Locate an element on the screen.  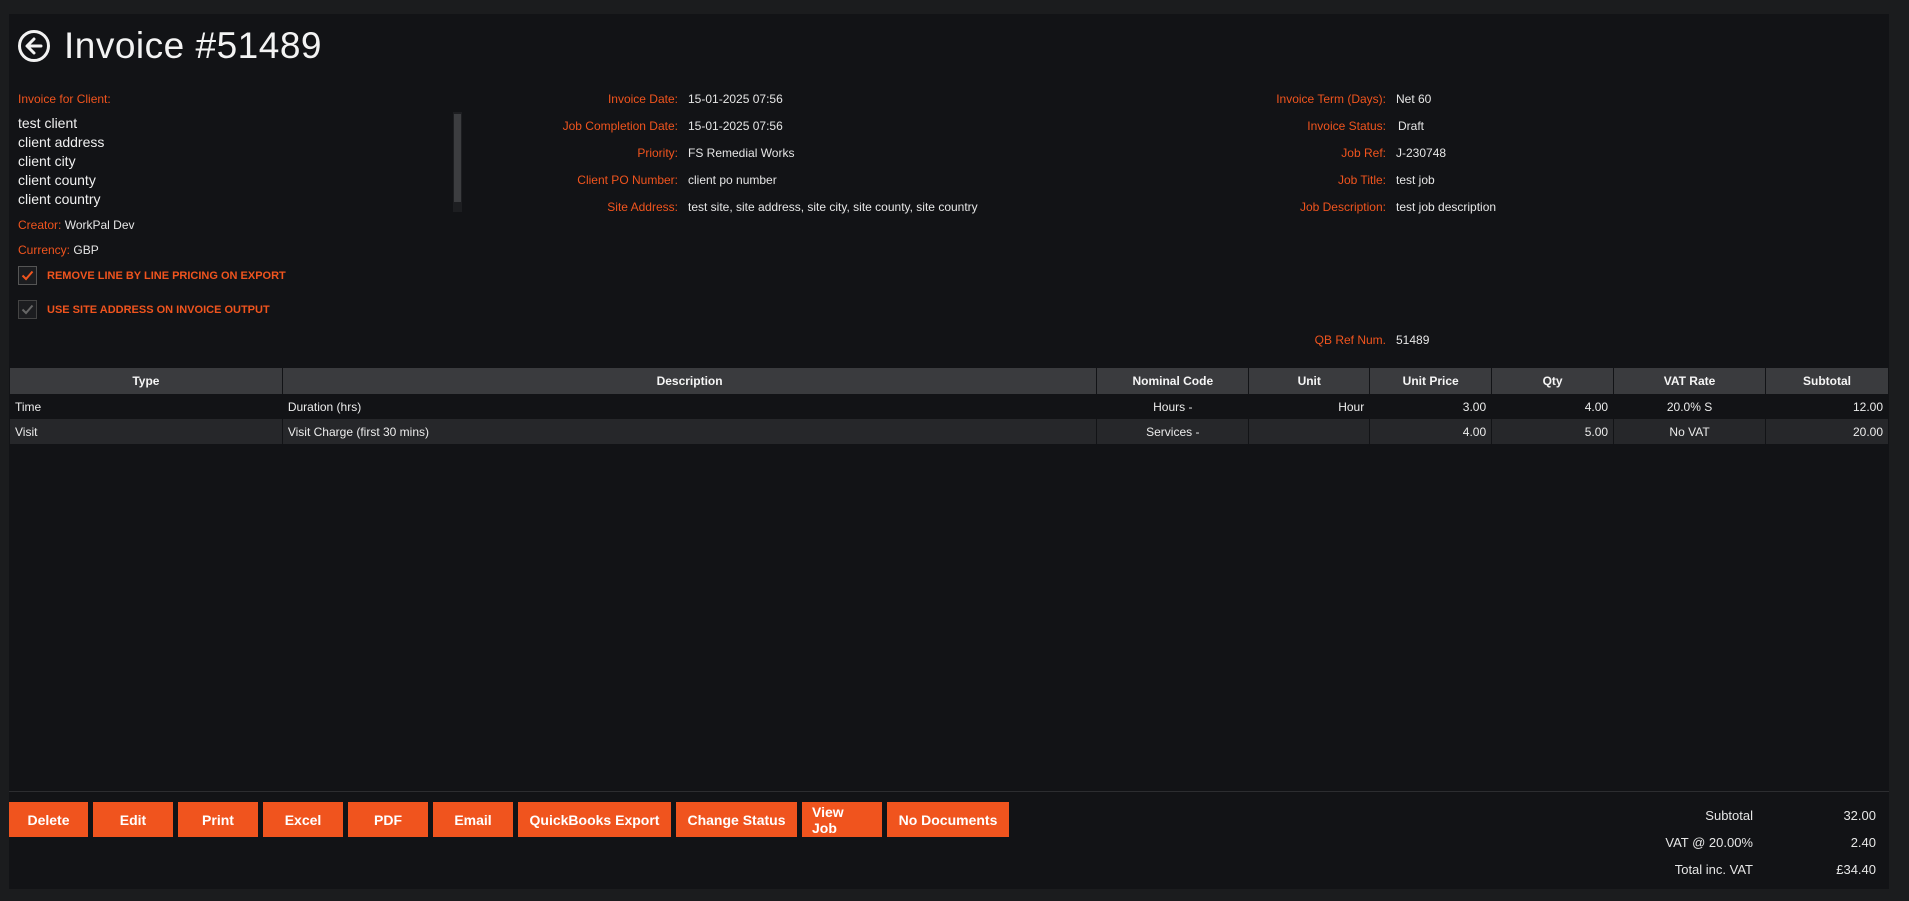
column-header: Nominal Code is located at coordinates (1173, 381).